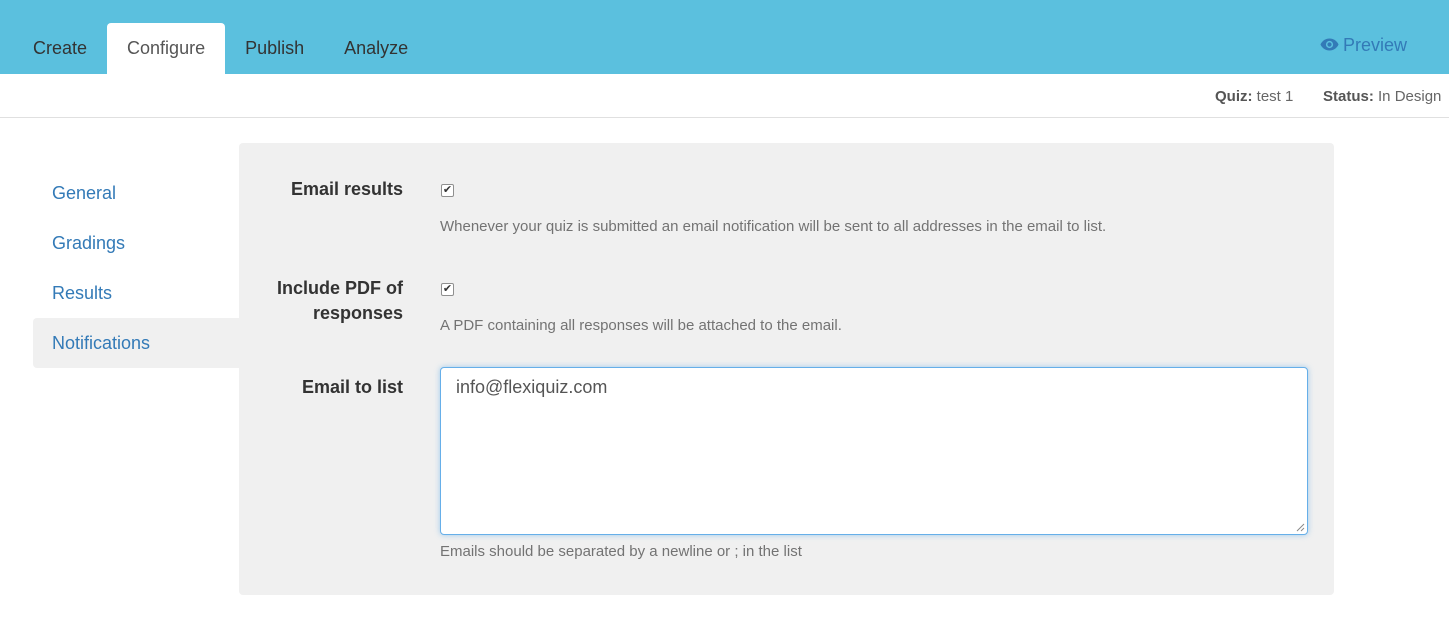  I want to click on tab-analyze: Analyze, so click(376, 48).